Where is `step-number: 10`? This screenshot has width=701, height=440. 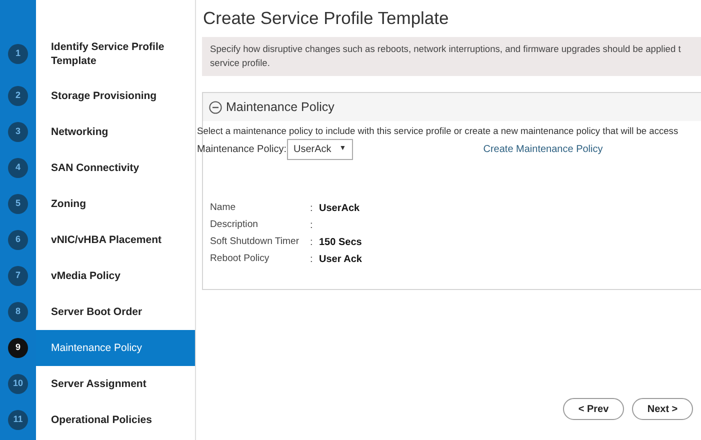 step-number: 10 is located at coordinates (18, 384).